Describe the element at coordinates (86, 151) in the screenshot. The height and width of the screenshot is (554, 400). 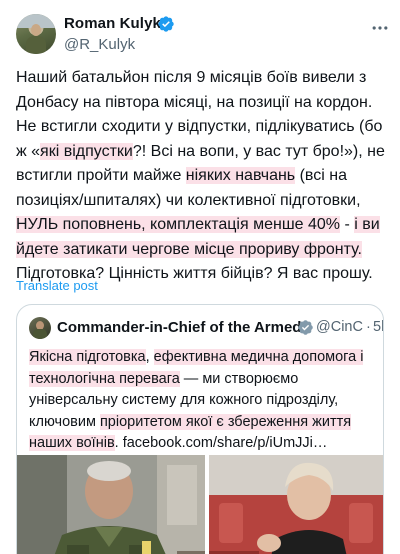
I see `highlighted-text-segment: які відпустки` at that location.